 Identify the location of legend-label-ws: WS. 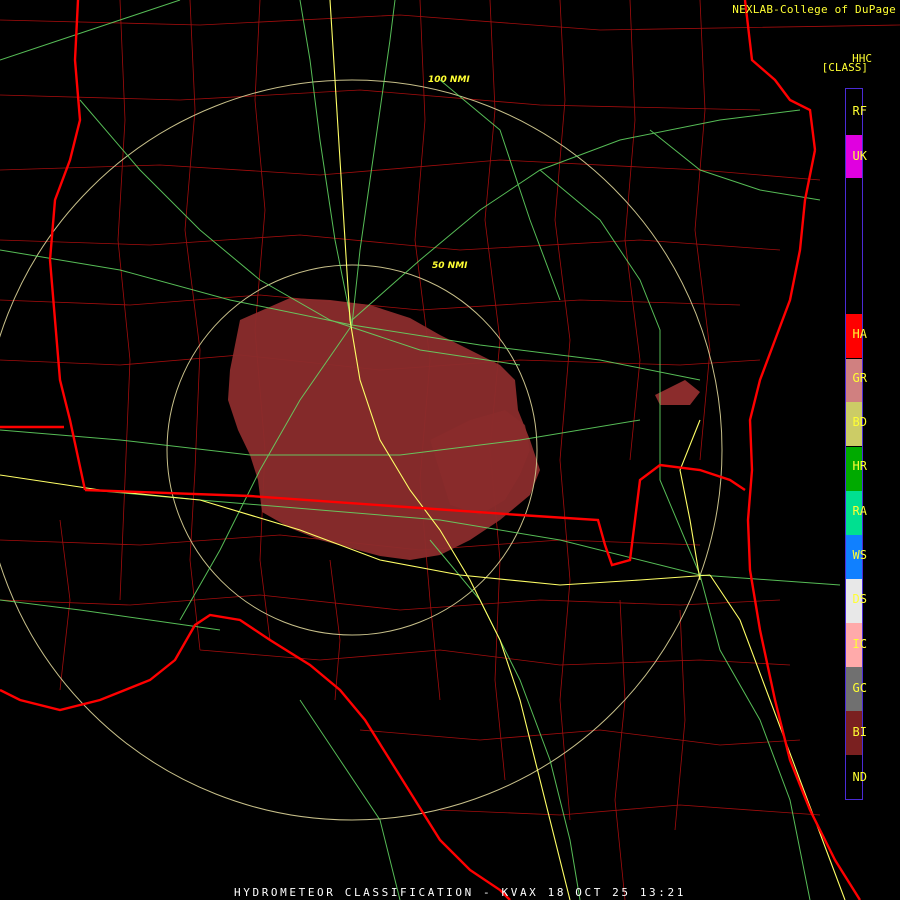
(859, 555).